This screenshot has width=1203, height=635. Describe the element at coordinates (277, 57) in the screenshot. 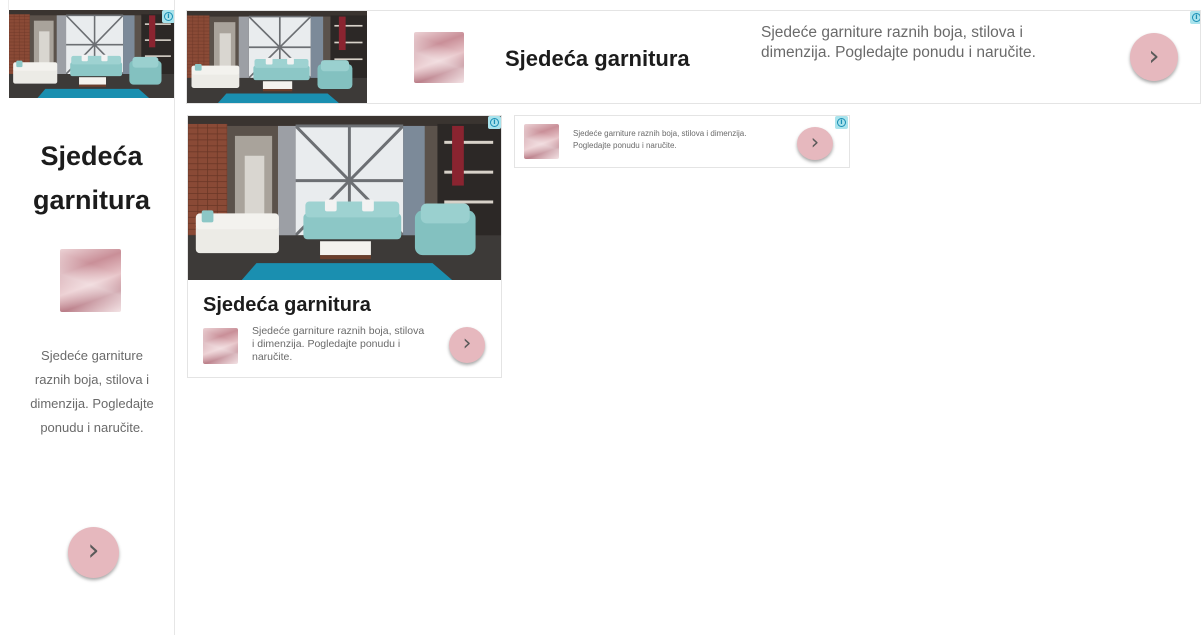

I see `ad-leaderboard-photo` at that location.